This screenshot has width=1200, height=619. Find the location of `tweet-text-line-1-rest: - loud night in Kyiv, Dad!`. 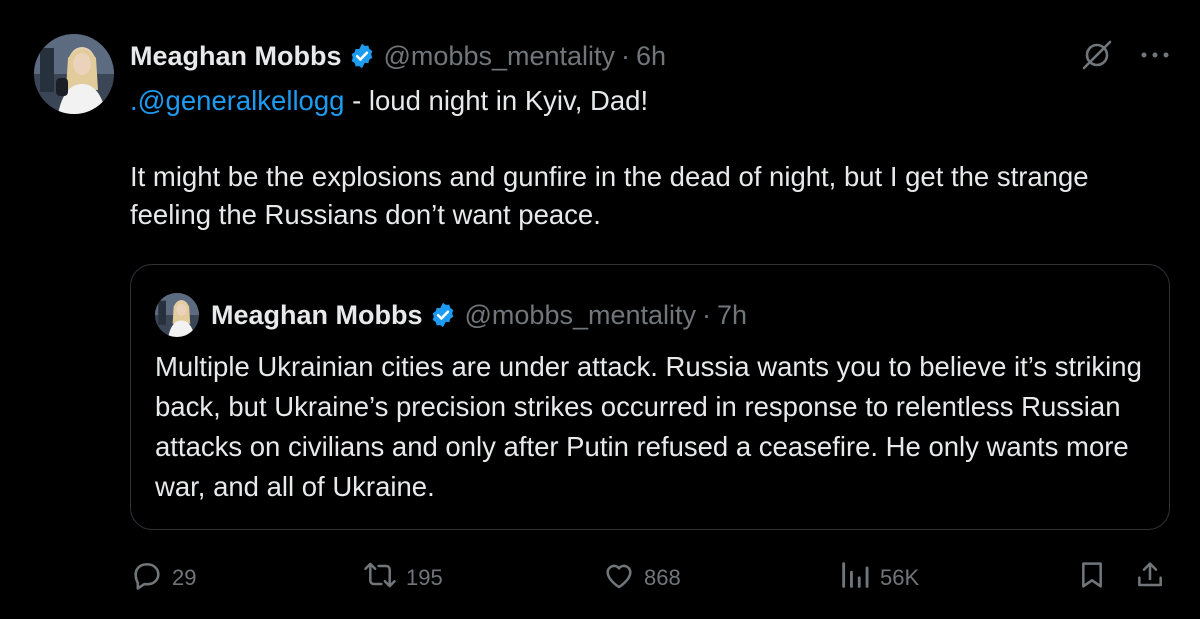

tweet-text-line-1-rest: - loud night in Kyiv, Dad! is located at coordinates (496, 100).